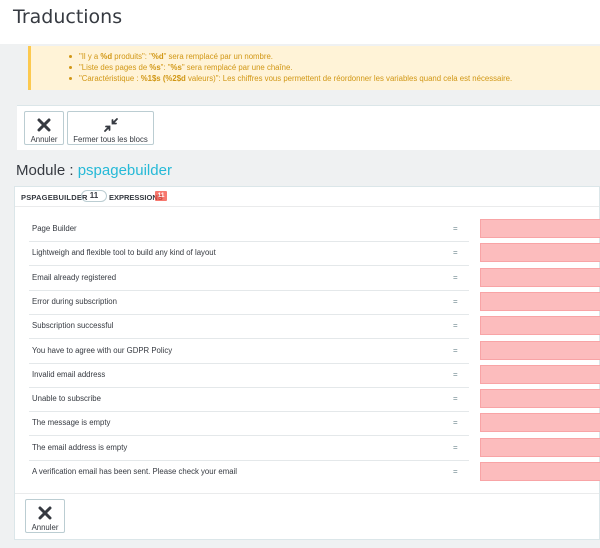 The height and width of the screenshot is (548, 600). Describe the element at coordinates (165, 67) in the screenshot. I see `alert-text: "` at that location.